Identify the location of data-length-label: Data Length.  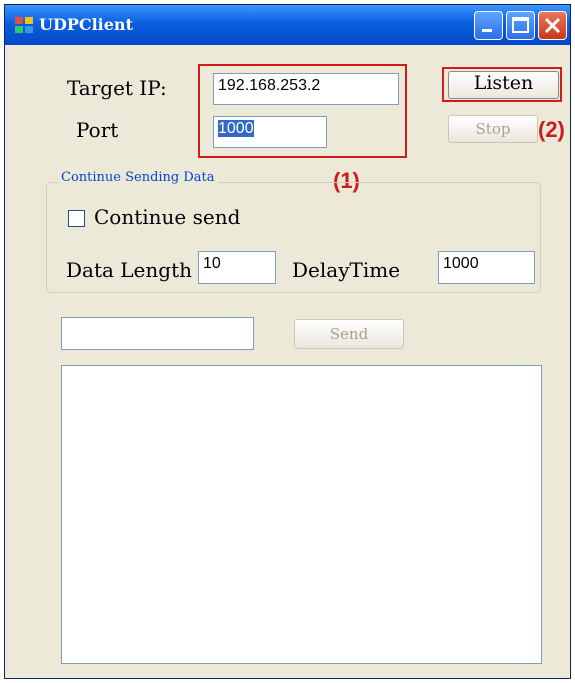
(129, 270).